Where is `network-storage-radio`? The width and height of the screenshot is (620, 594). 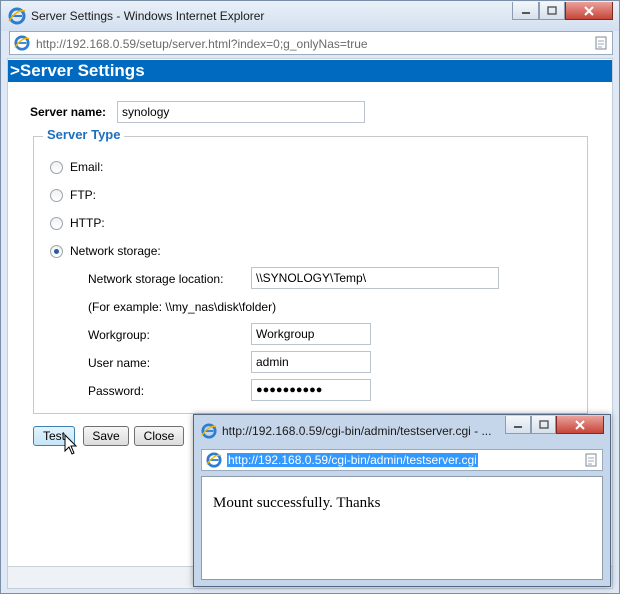
network-storage-radio is located at coordinates (56, 251).